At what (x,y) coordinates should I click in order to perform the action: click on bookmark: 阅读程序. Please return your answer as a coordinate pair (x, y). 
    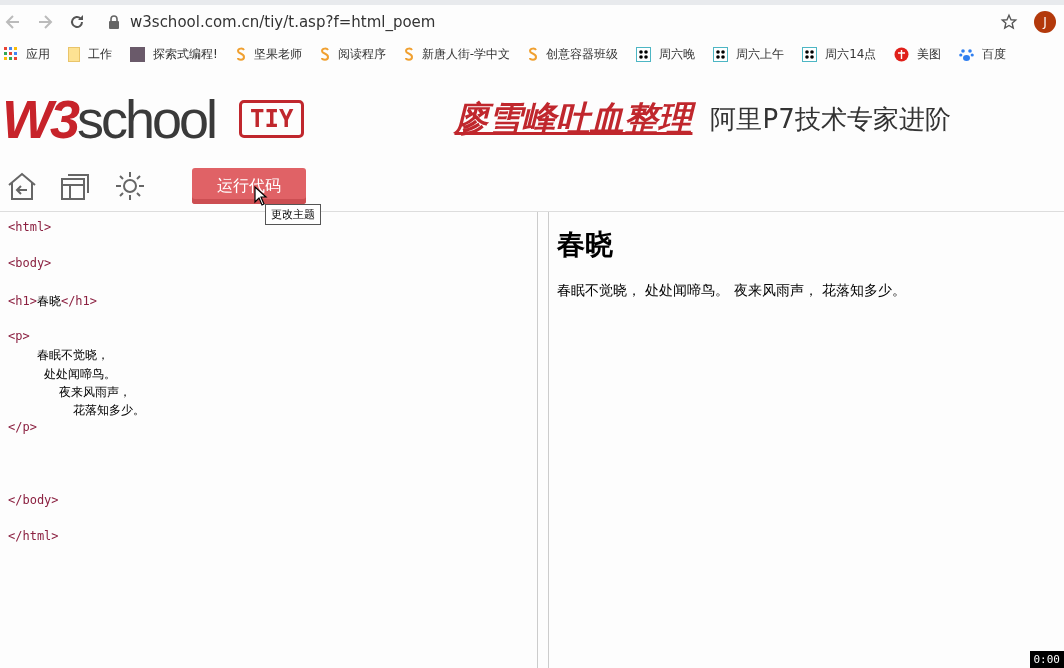
    Looking at the image, I should click on (352, 54).